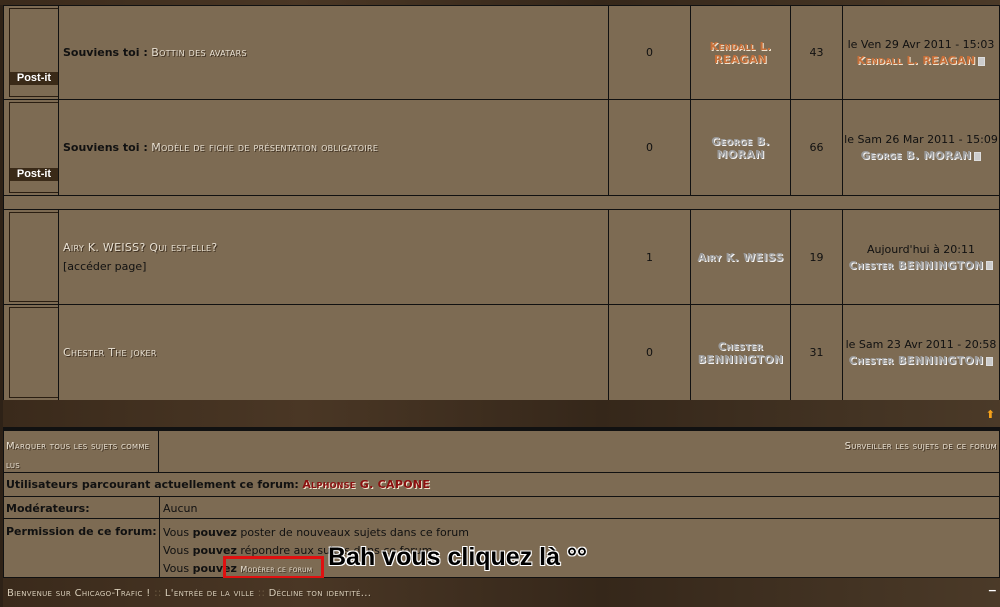  What do you see at coordinates (501, 202) in the screenshot?
I see `section-spacer` at bounding box center [501, 202].